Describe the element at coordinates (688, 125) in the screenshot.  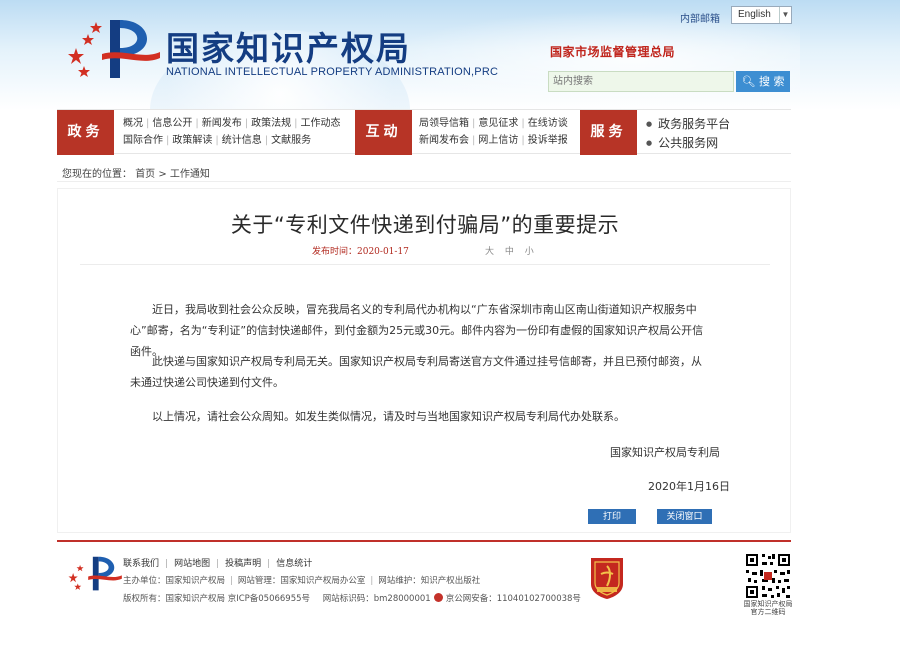
I see `service-link-platform: 政务服务平台` at that location.